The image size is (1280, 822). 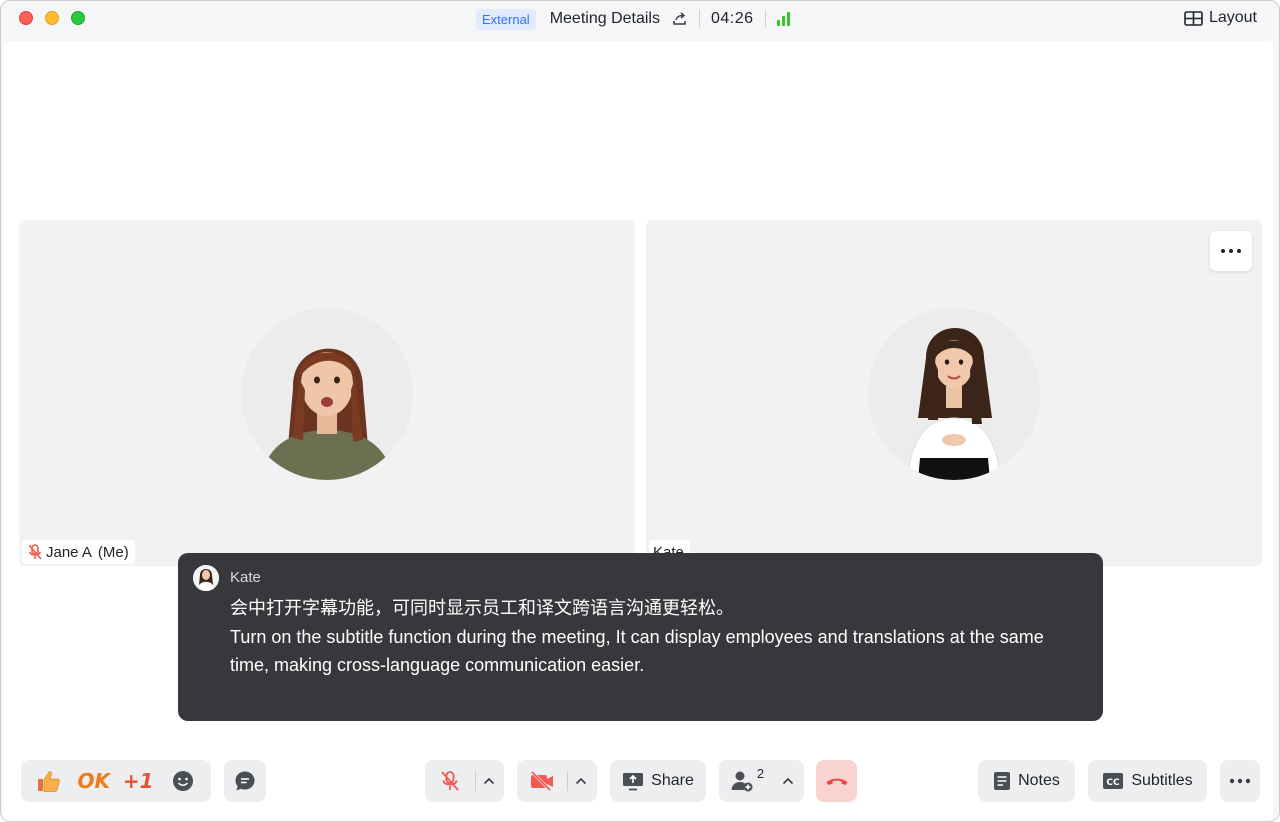 What do you see at coordinates (633, 782) in the screenshot?
I see `screen-share-icon` at bounding box center [633, 782].